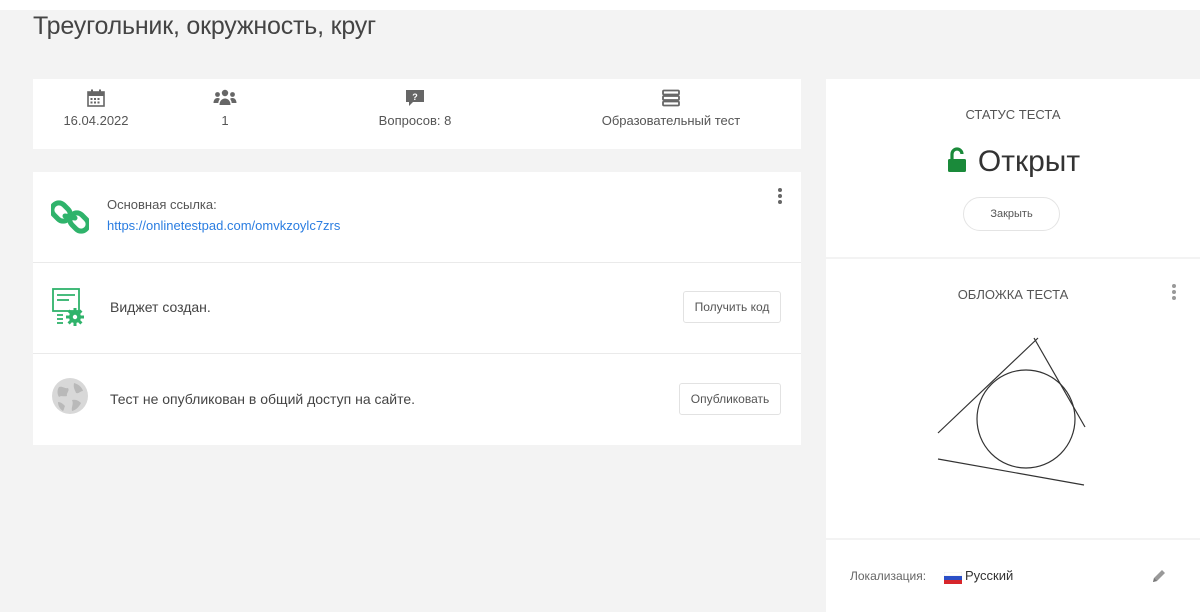  I want to click on main-link-url: https://onlinetestpad.com/omvkzoylc7zrs, so click(223, 225).